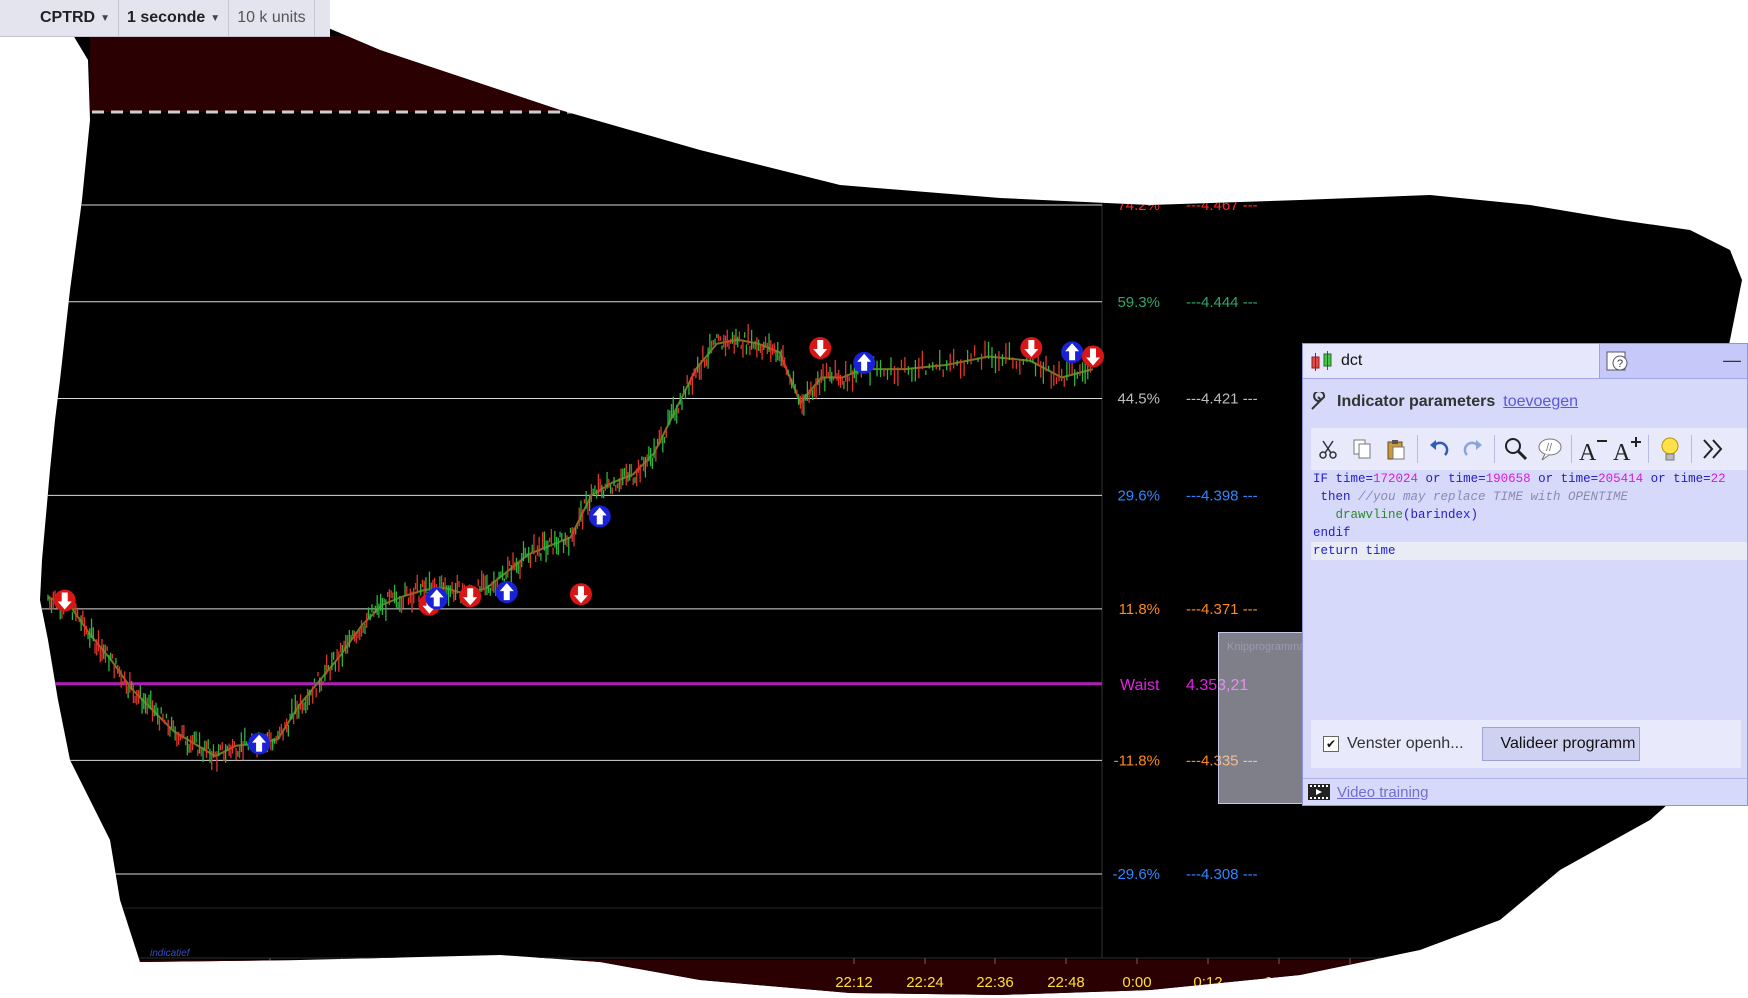 The image size is (1748, 998). I want to click on chart-toolbar: CPTRD ▼ 1 seconde ▼ 10 k units, so click(165, 18).